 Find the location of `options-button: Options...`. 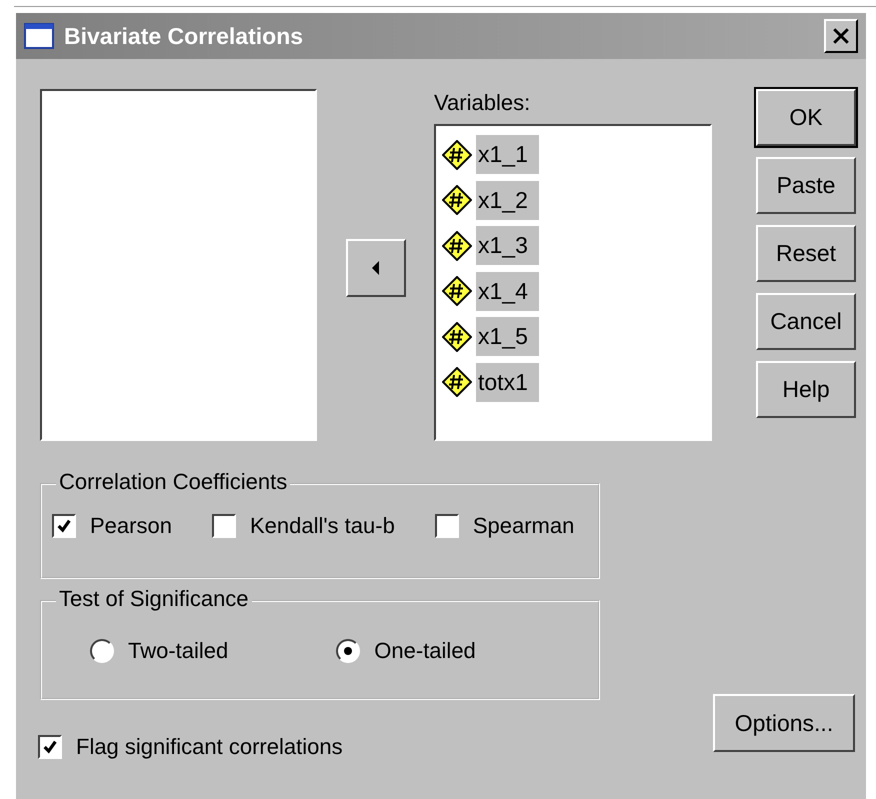

options-button: Options... is located at coordinates (784, 723).